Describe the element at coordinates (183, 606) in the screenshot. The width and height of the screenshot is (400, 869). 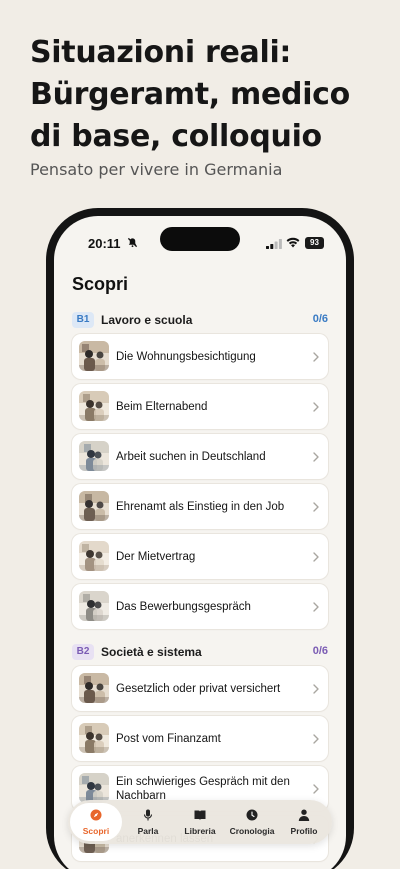
I see `scenario-title: Das Bewerbungsgespräch` at that location.